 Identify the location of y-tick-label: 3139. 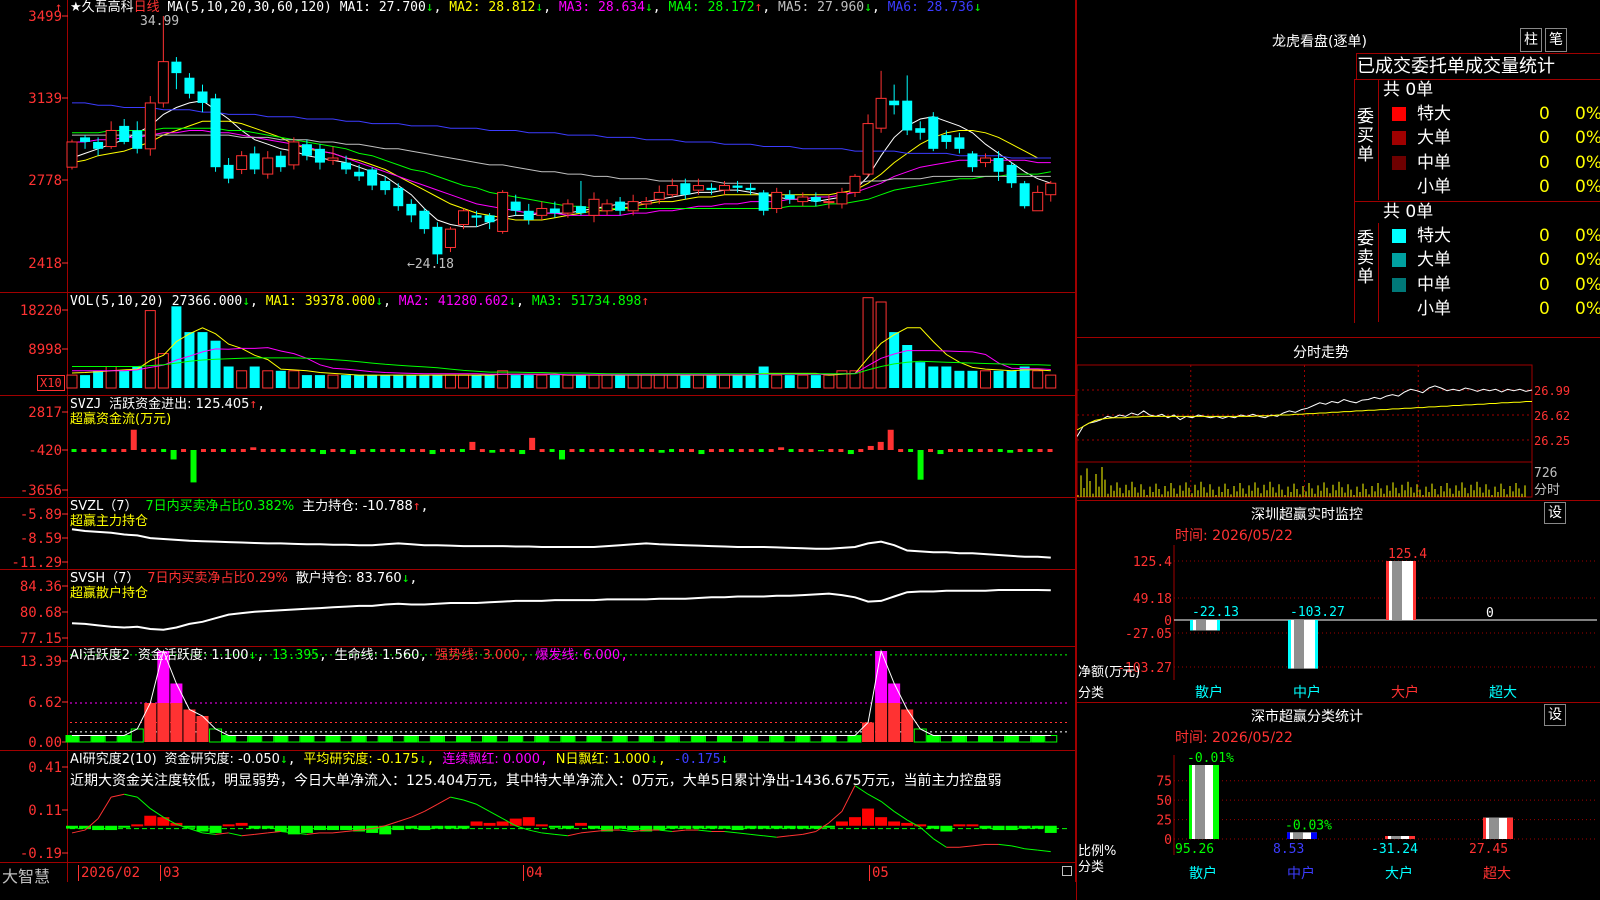
(45, 99).